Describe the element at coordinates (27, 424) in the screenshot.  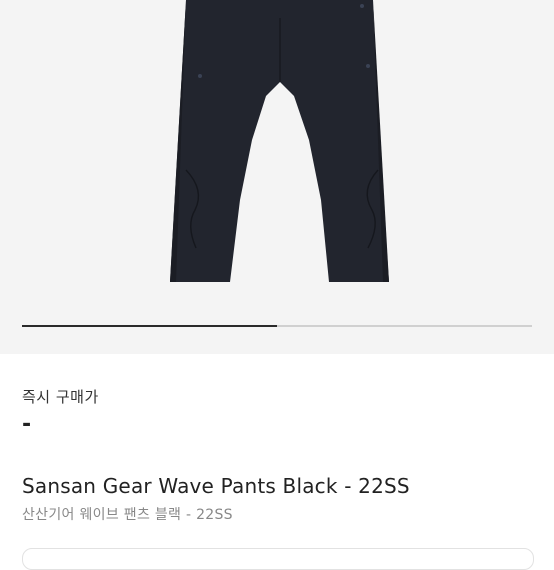
I see `instant-buy-price-value: -` at that location.